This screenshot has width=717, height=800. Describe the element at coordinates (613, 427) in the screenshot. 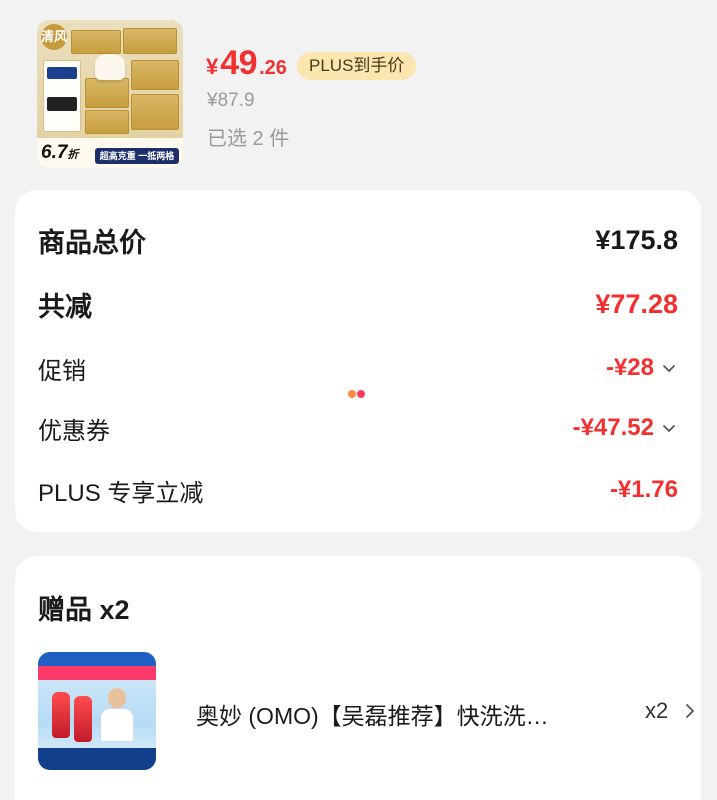

I see `coupon-value: -¥47.52` at that location.